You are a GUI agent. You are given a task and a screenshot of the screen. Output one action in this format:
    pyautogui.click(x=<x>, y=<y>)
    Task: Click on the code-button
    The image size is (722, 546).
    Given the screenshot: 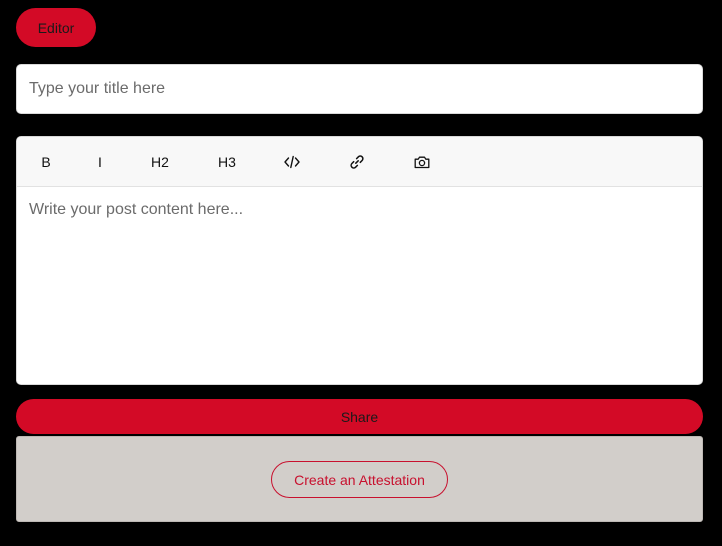 What is the action you would take?
    pyautogui.click(x=292, y=161)
    